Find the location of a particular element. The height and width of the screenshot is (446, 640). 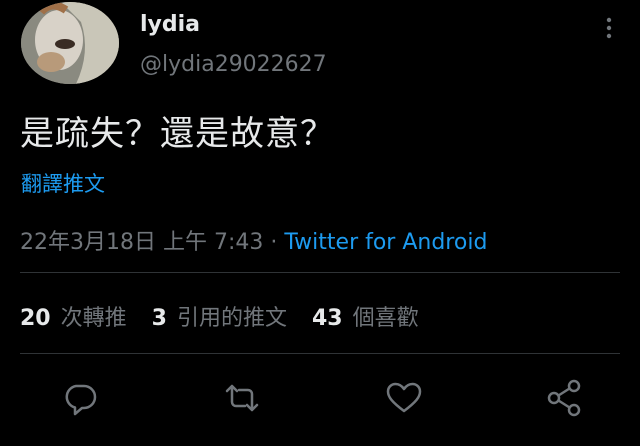

quote-count: 3 引用的推文 is located at coordinates (219, 318).